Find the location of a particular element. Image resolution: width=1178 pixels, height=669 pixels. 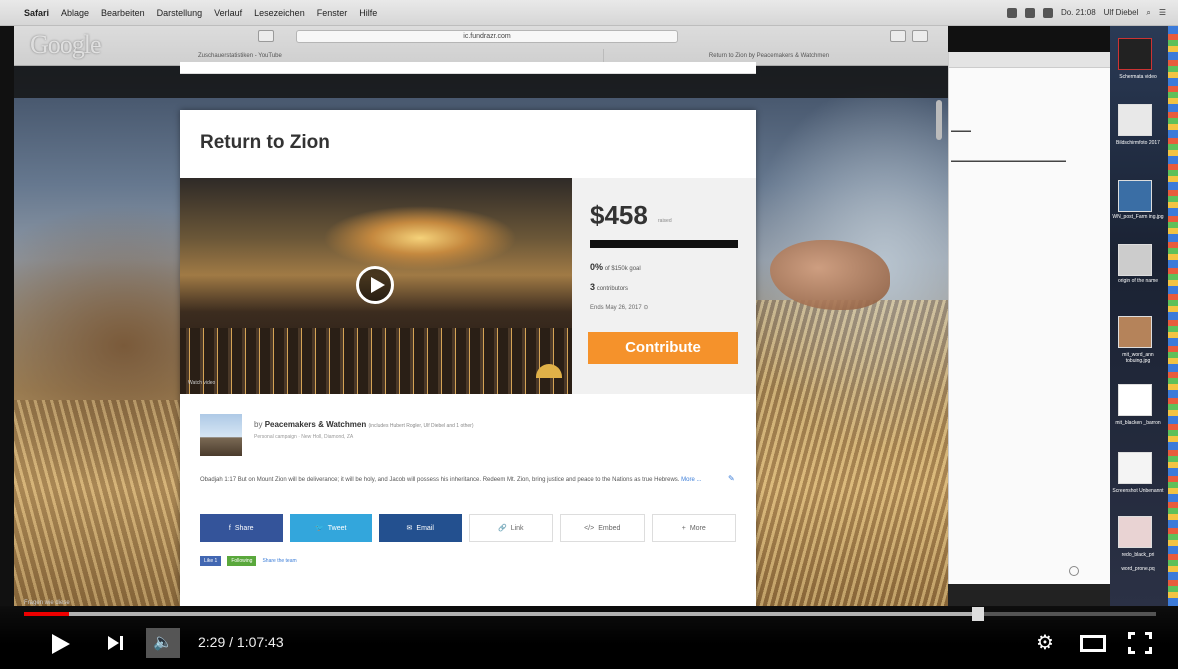

notification-center-icon: ☰ is located at coordinates (1162, 12).